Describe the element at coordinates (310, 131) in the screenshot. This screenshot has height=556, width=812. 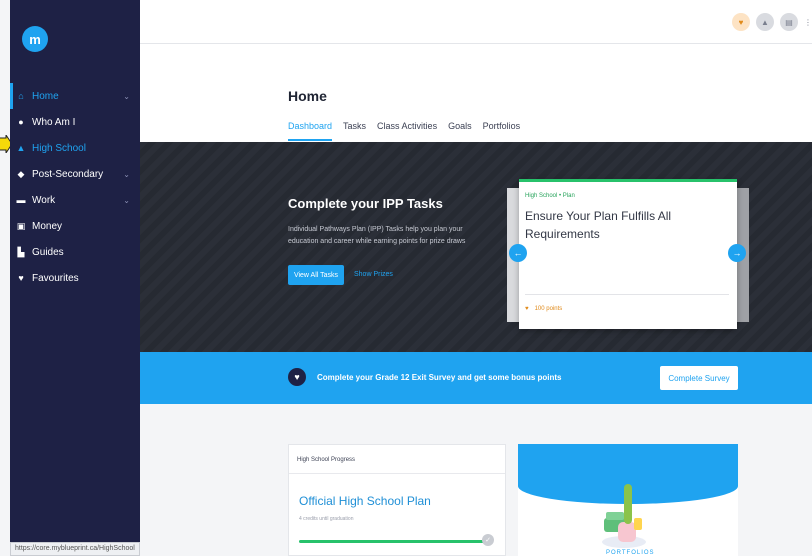
I see `tab-dashboard: Dashboard` at that location.